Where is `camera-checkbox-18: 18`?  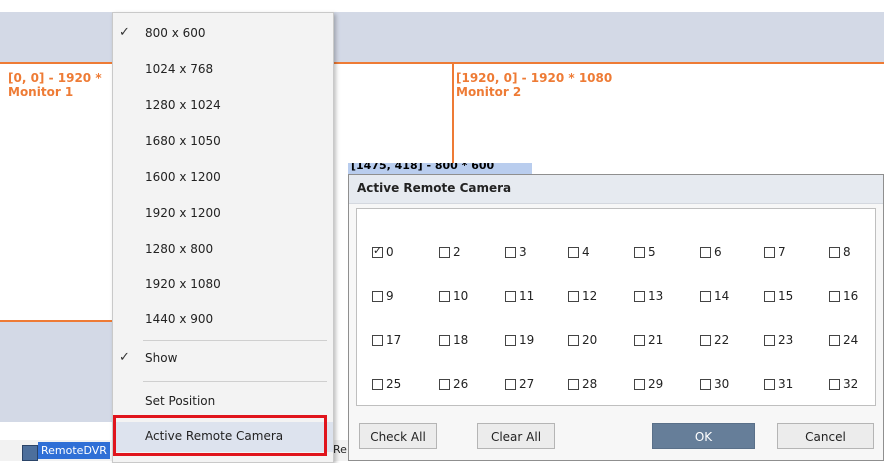
camera-checkbox-18: 18 is located at coordinates (453, 340).